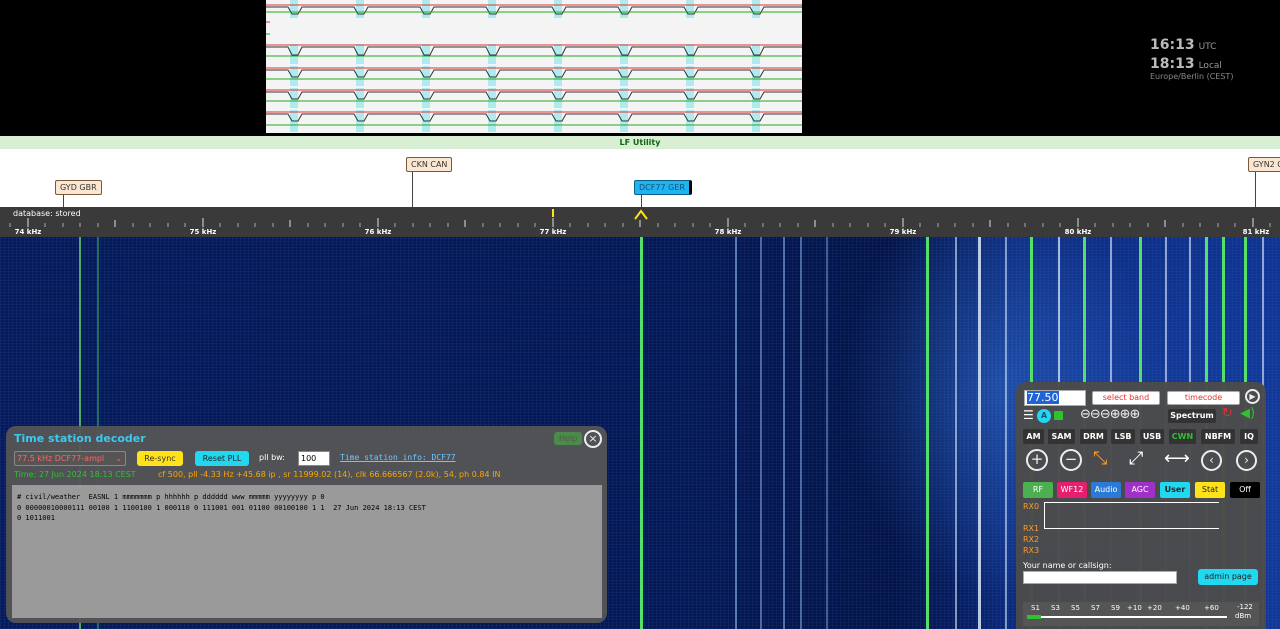 This screenshot has height=629, width=1280. What do you see at coordinates (1028, 415) in the screenshot?
I see `menu-icon: ☰` at bounding box center [1028, 415].